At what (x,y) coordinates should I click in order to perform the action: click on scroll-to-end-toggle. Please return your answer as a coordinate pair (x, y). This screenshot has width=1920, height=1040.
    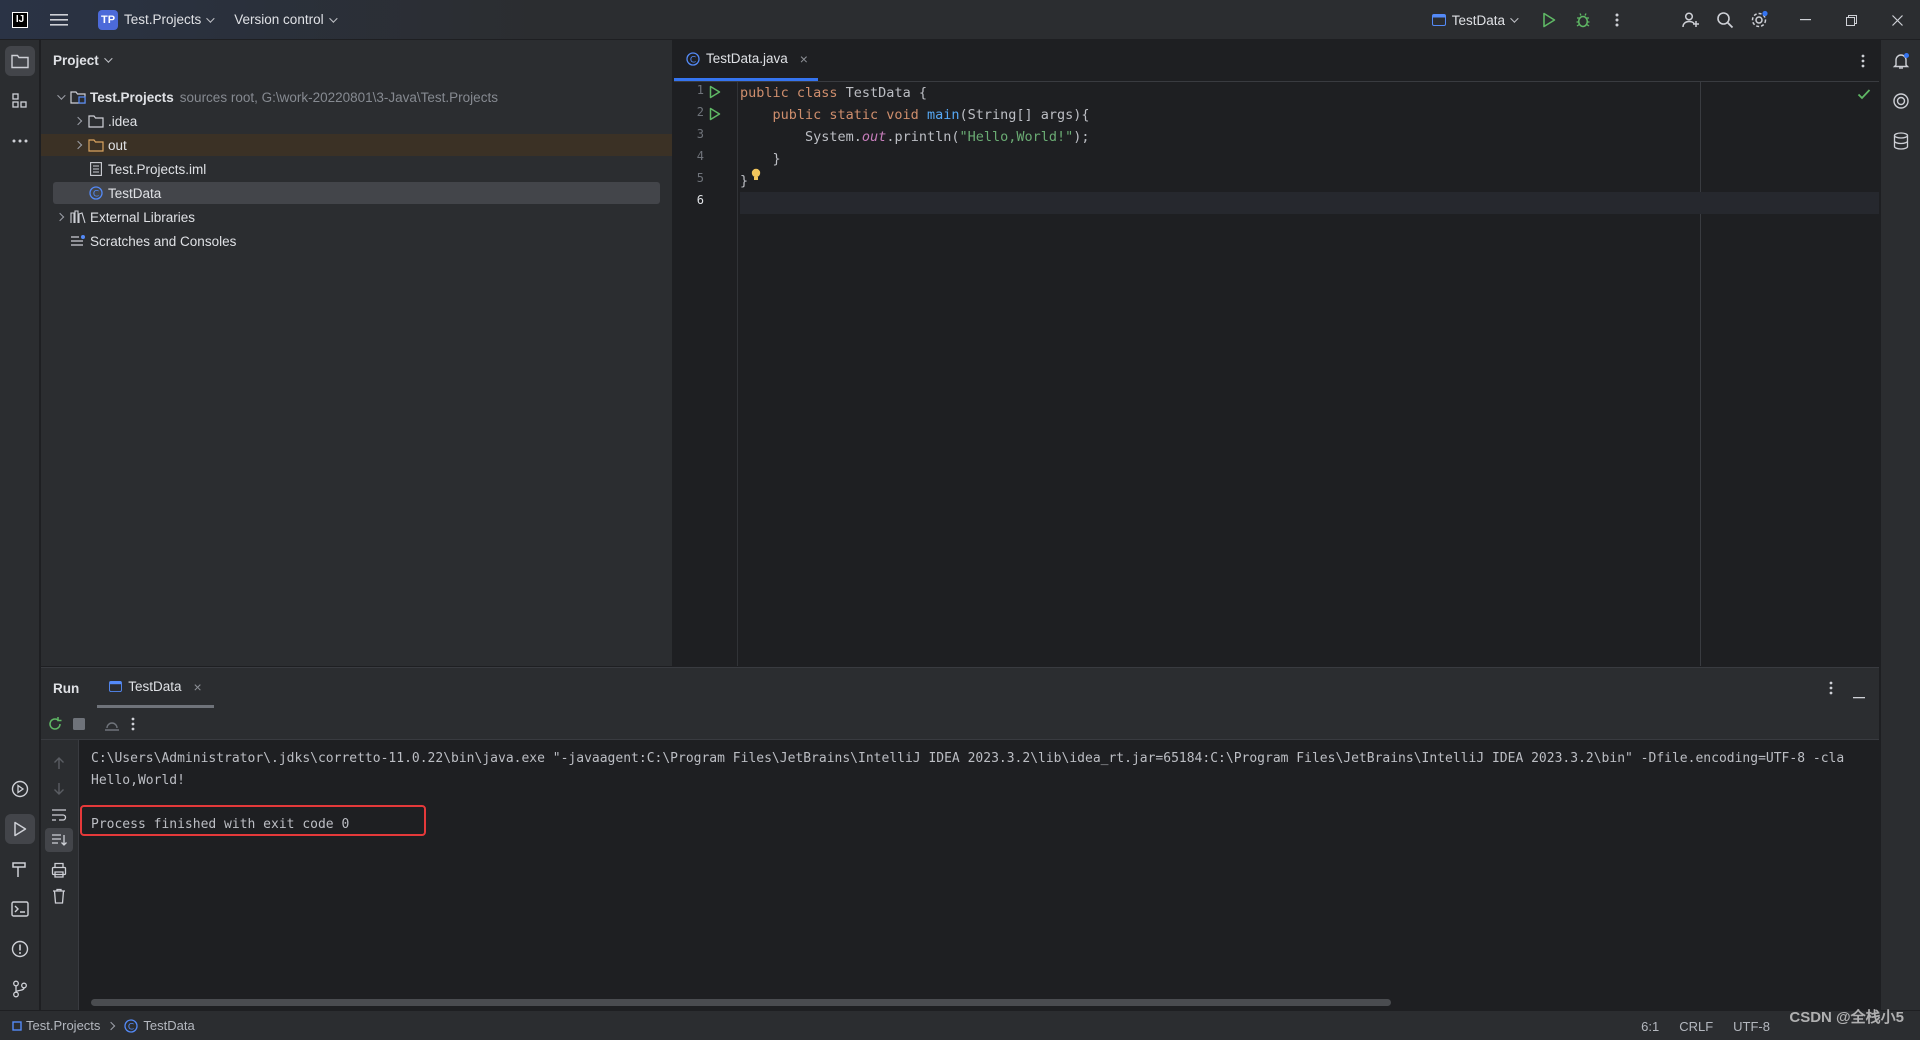
    Looking at the image, I should click on (59, 840).